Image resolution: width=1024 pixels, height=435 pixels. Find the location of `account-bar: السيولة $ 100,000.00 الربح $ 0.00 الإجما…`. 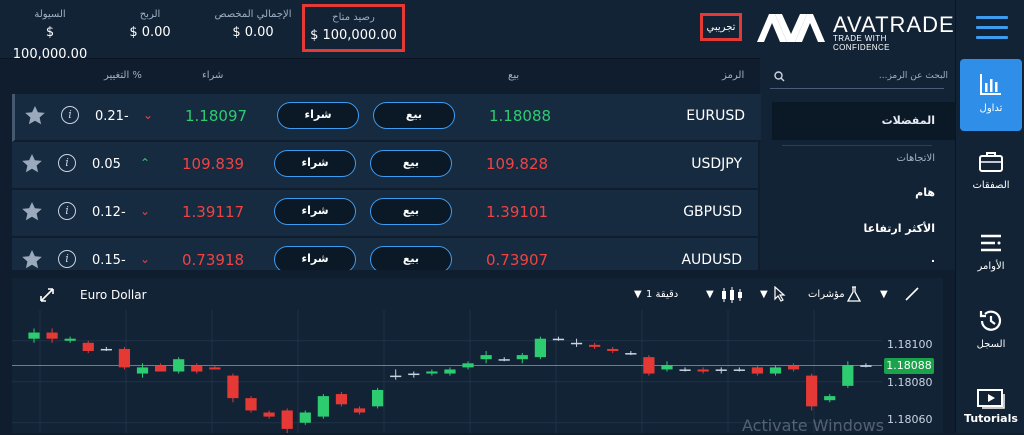

account-bar: السيولة $ 100,000.00 الربح $ 0.00 الإجما… is located at coordinates (477, 31).